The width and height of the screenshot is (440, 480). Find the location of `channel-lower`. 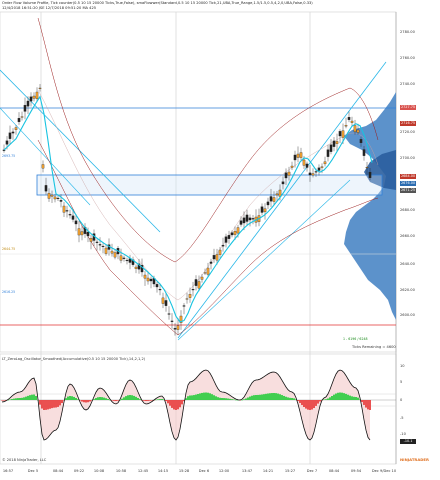

channel-lower is located at coordinates (264, 260).